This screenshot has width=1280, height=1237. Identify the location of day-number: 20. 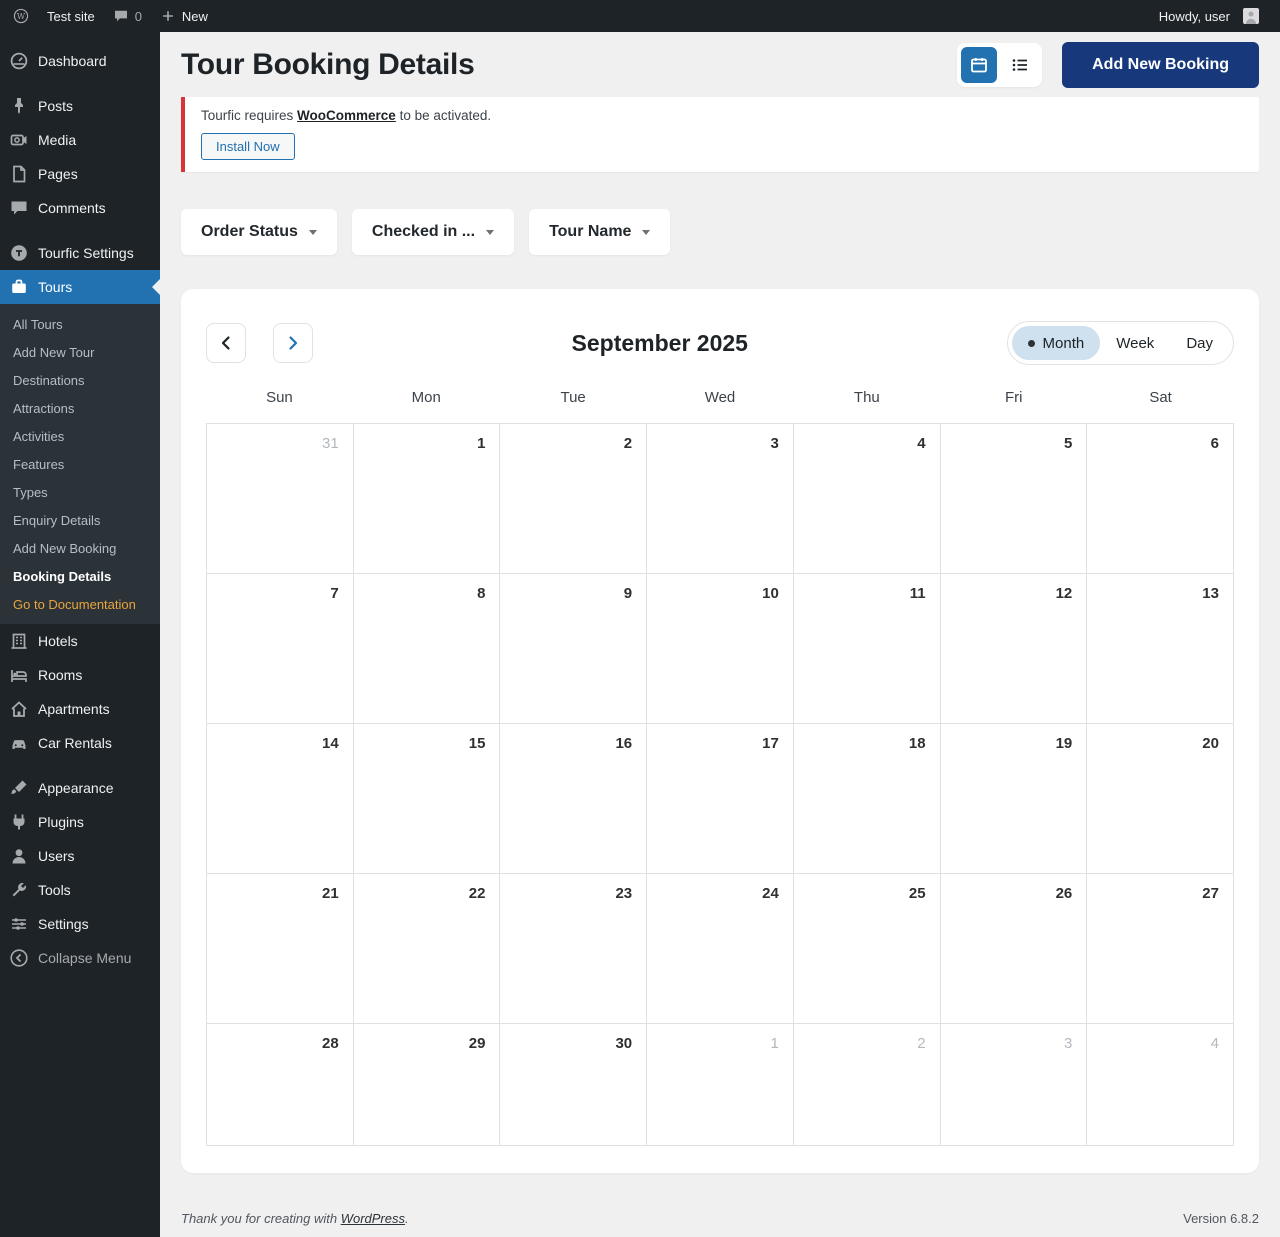
(1210, 743).